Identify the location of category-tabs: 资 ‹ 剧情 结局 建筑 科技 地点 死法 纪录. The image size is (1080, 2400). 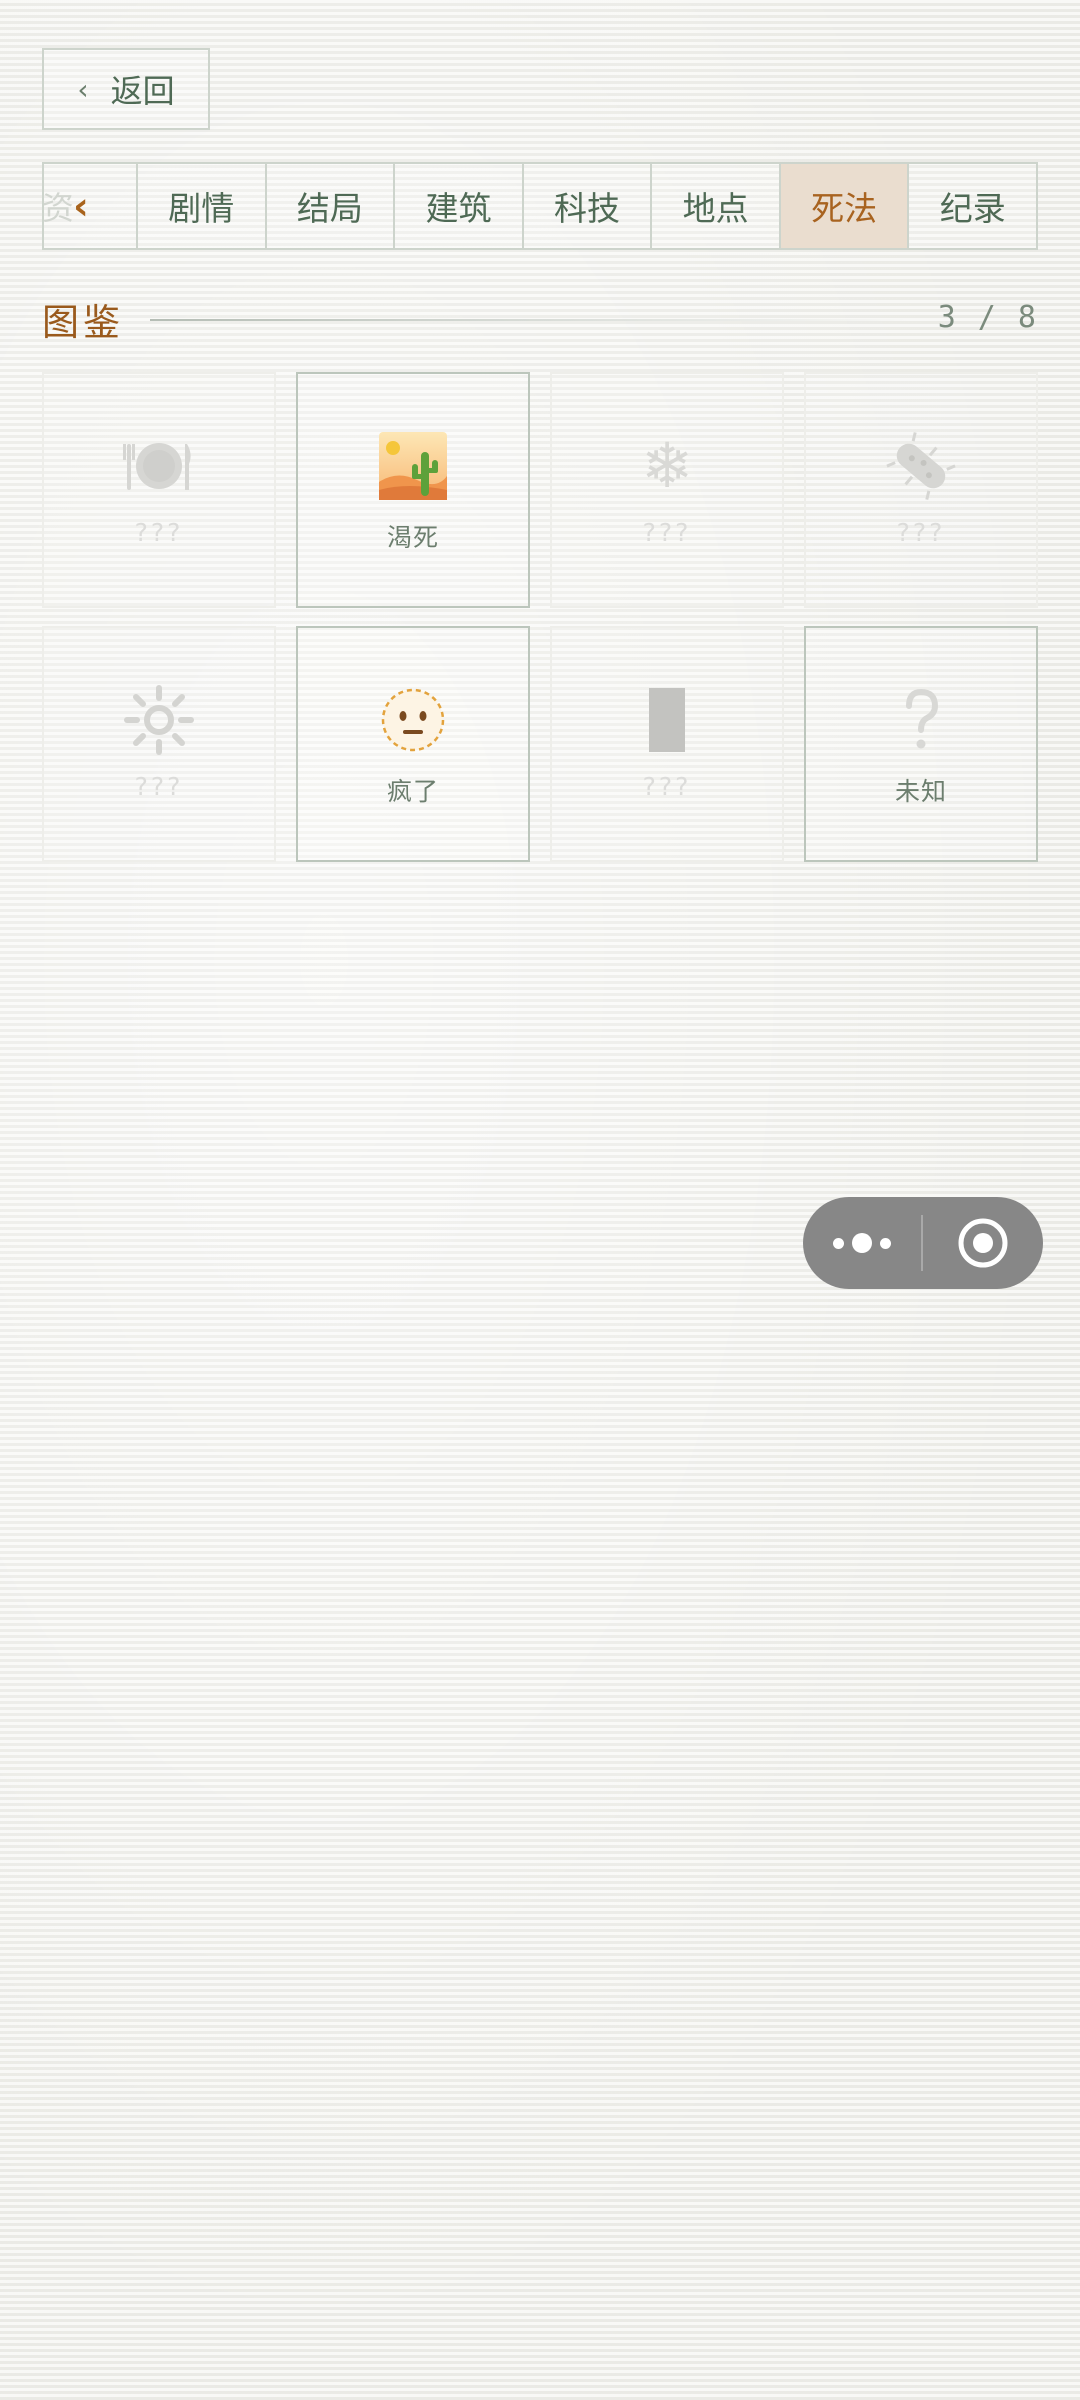
(540, 206).